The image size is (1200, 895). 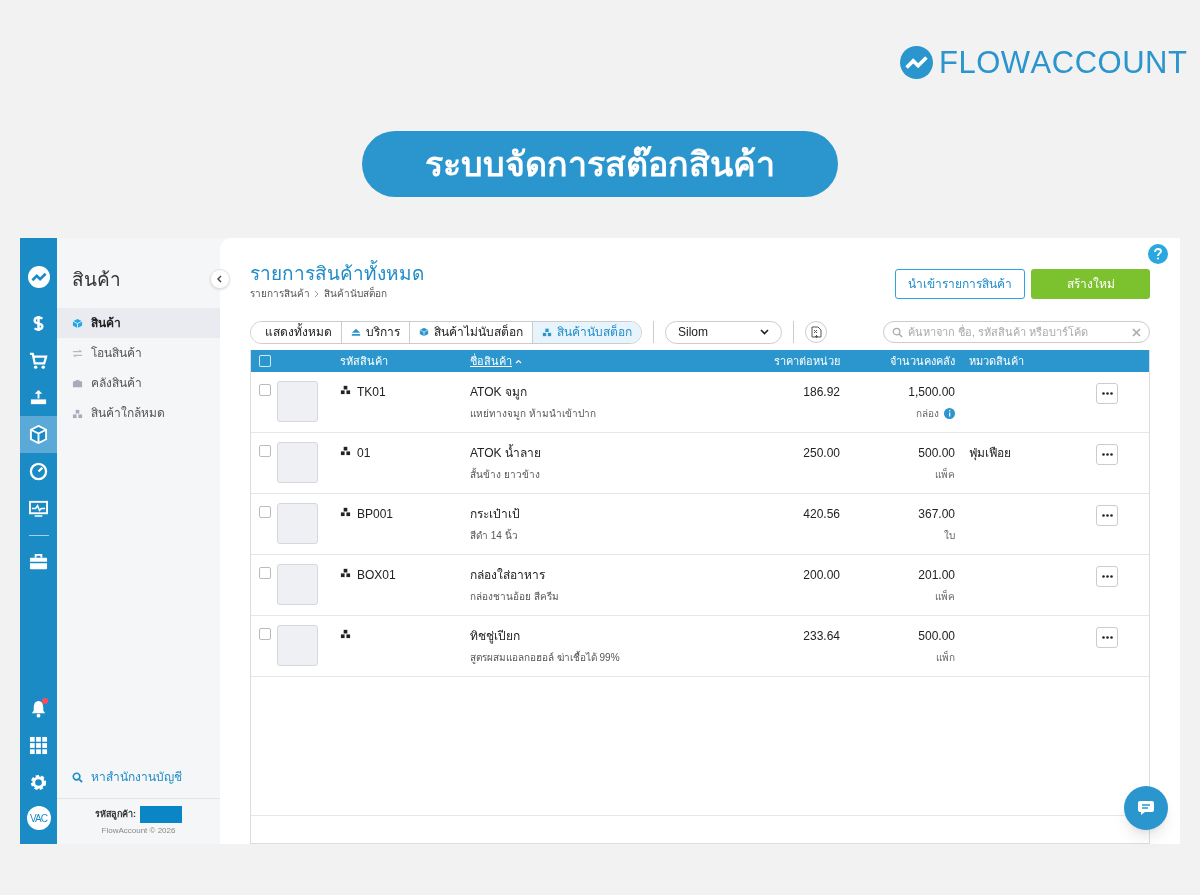 What do you see at coordinates (280, 293) in the screenshot?
I see `breadcrumb-link: รายการสินค้า` at bounding box center [280, 293].